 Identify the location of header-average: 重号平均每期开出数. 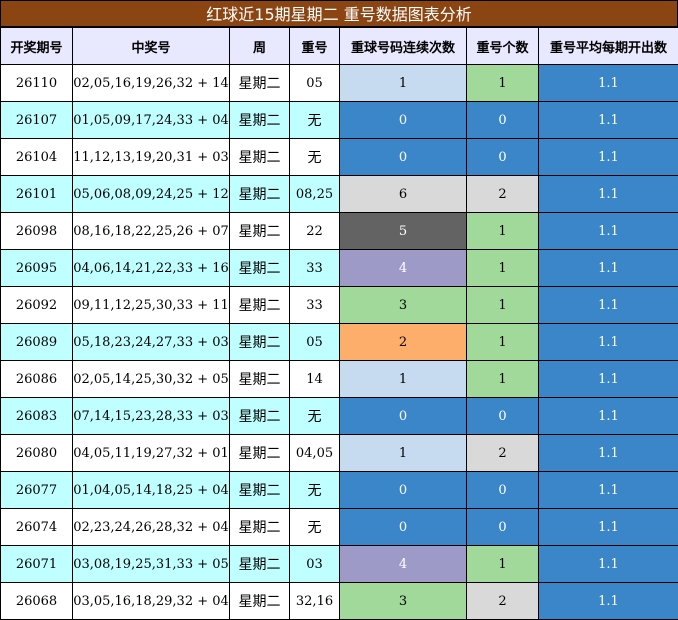
(608, 46).